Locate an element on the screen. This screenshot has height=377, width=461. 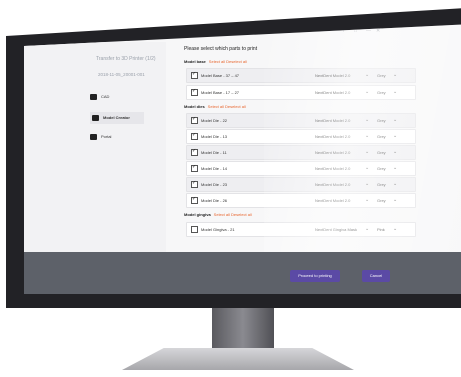
section-model-dies-heading: Model dies Select all Deselect all is located at coordinates (215, 106).